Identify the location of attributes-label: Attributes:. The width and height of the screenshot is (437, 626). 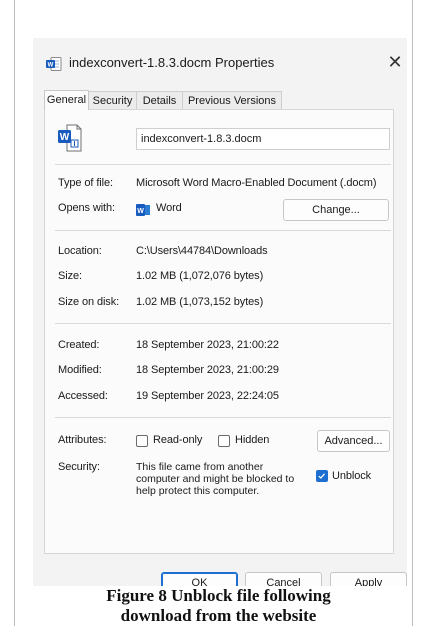
(82, 440).